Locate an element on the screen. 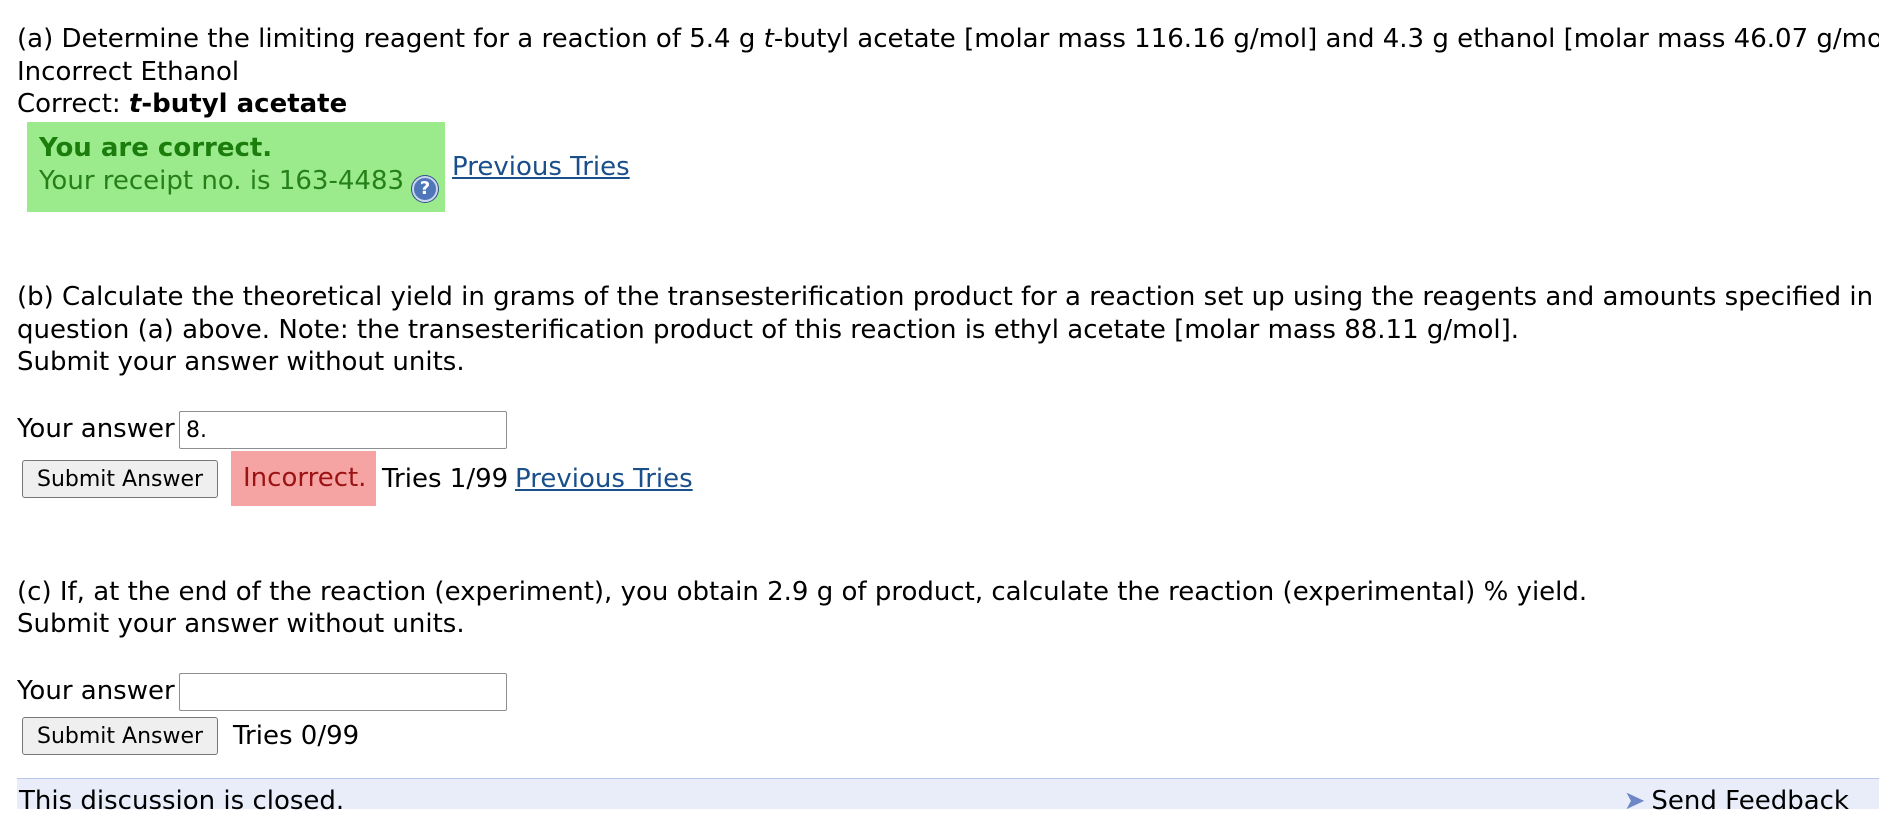 Image resolution: width=1879 pixels, height=818 pixels. part-b-instruction: Submit your answer without units. is located at coordinates (241, 362).